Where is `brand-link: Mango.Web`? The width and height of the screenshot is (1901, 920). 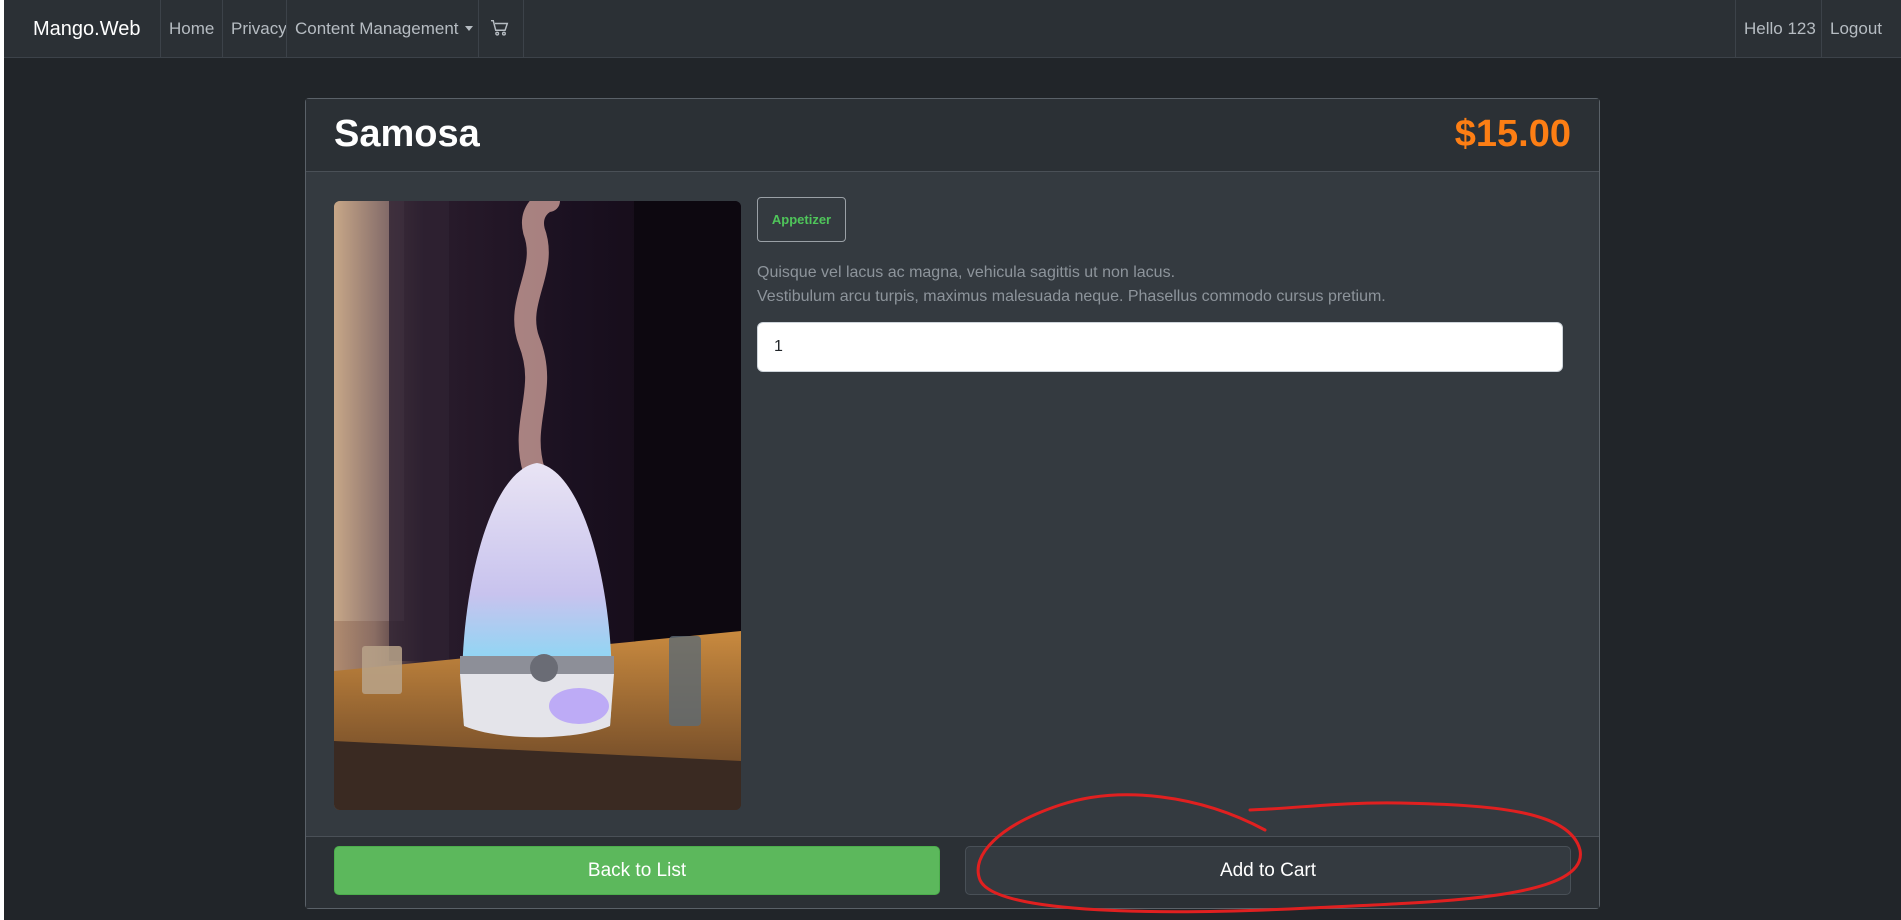 brand-link: Mango.Web is located at coordinates (86, 29).